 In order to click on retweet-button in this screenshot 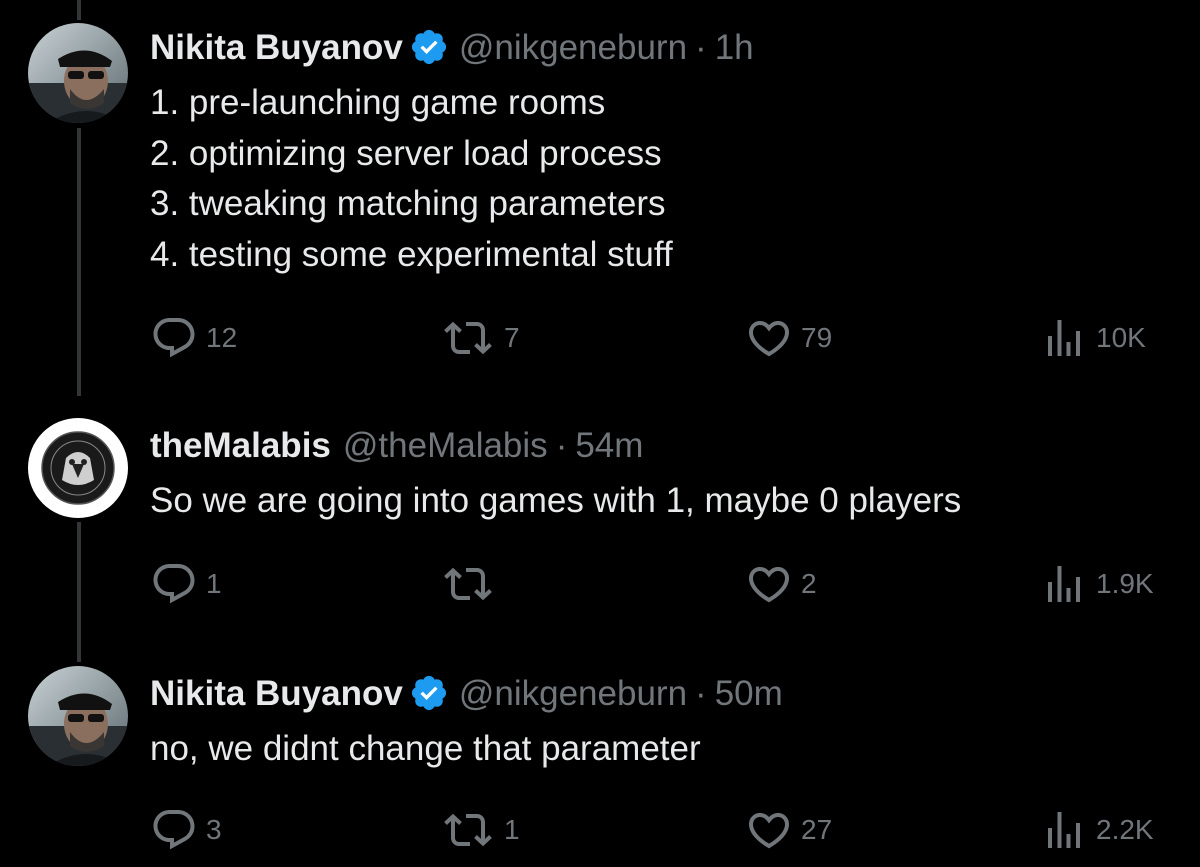, I will do `click(472, 584)`.